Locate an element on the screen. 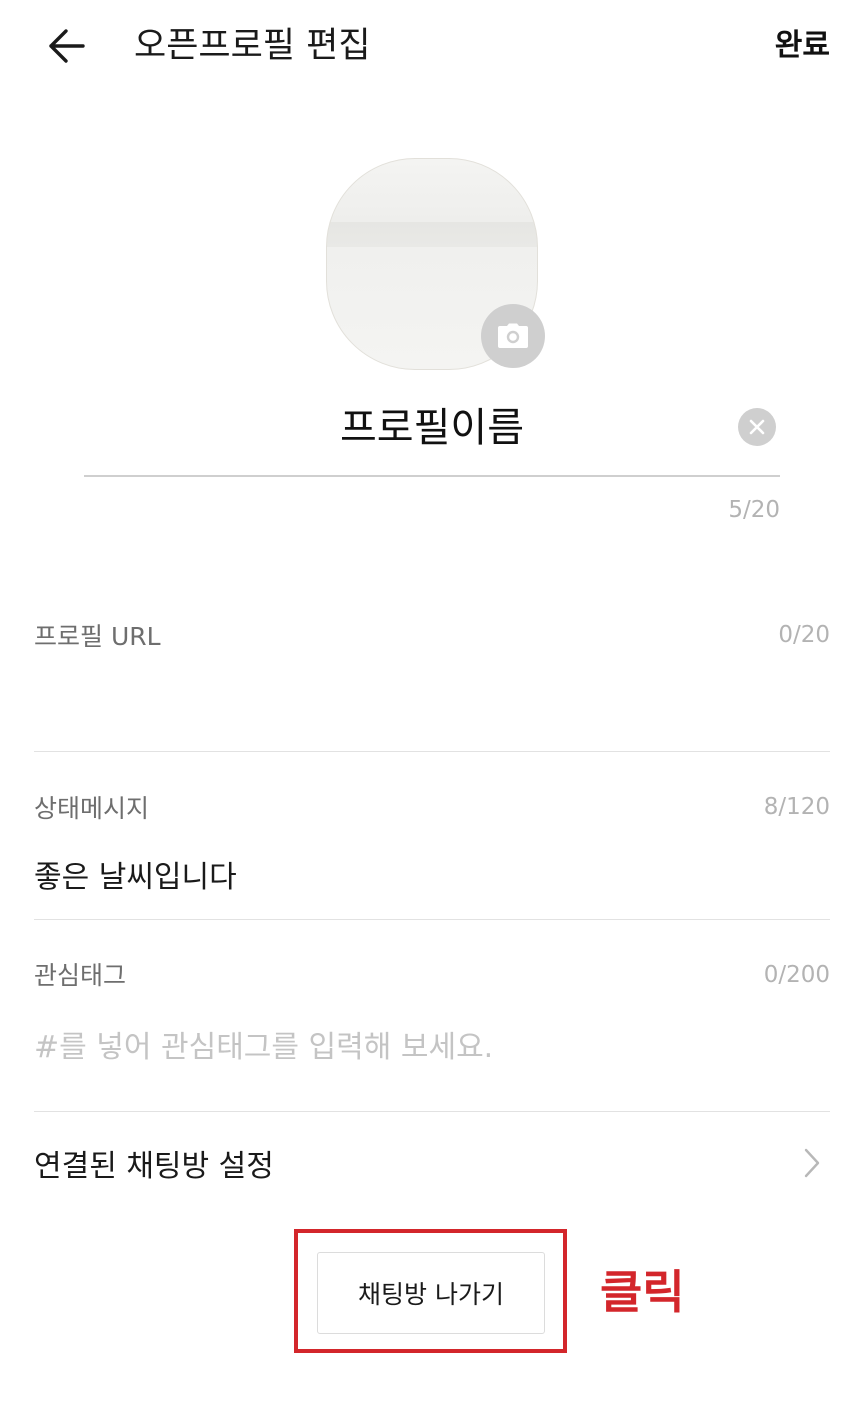  interest-tags-counter: 0/200 is located at coordinates (796, 975).